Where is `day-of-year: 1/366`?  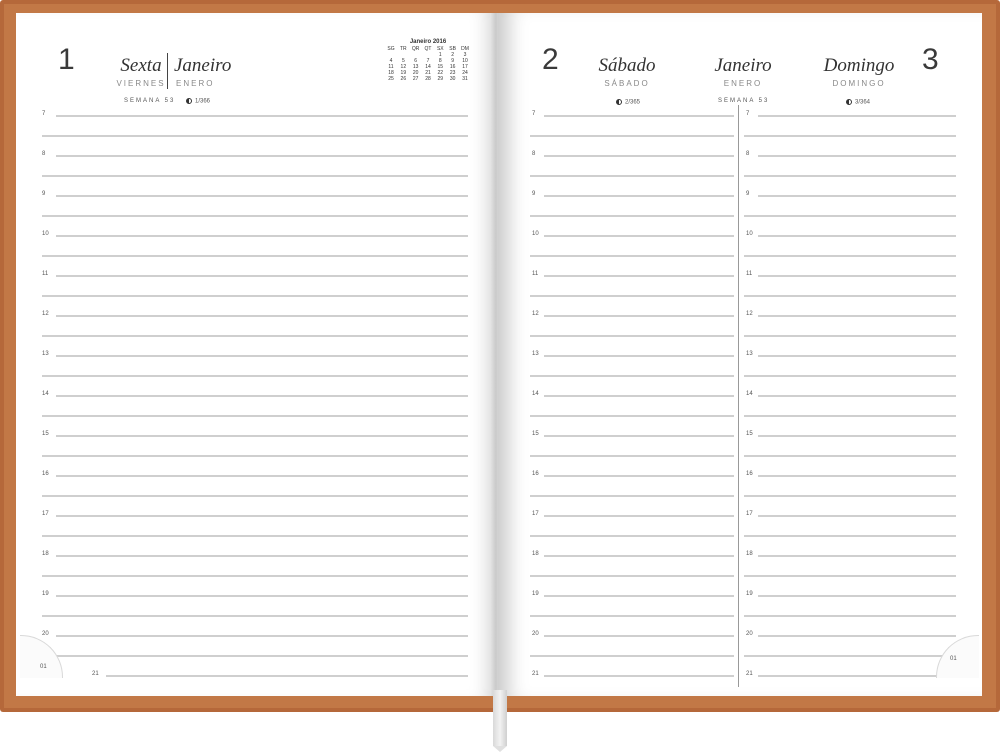
day-of-year: 1/366 is located at coordinates (203, 101).